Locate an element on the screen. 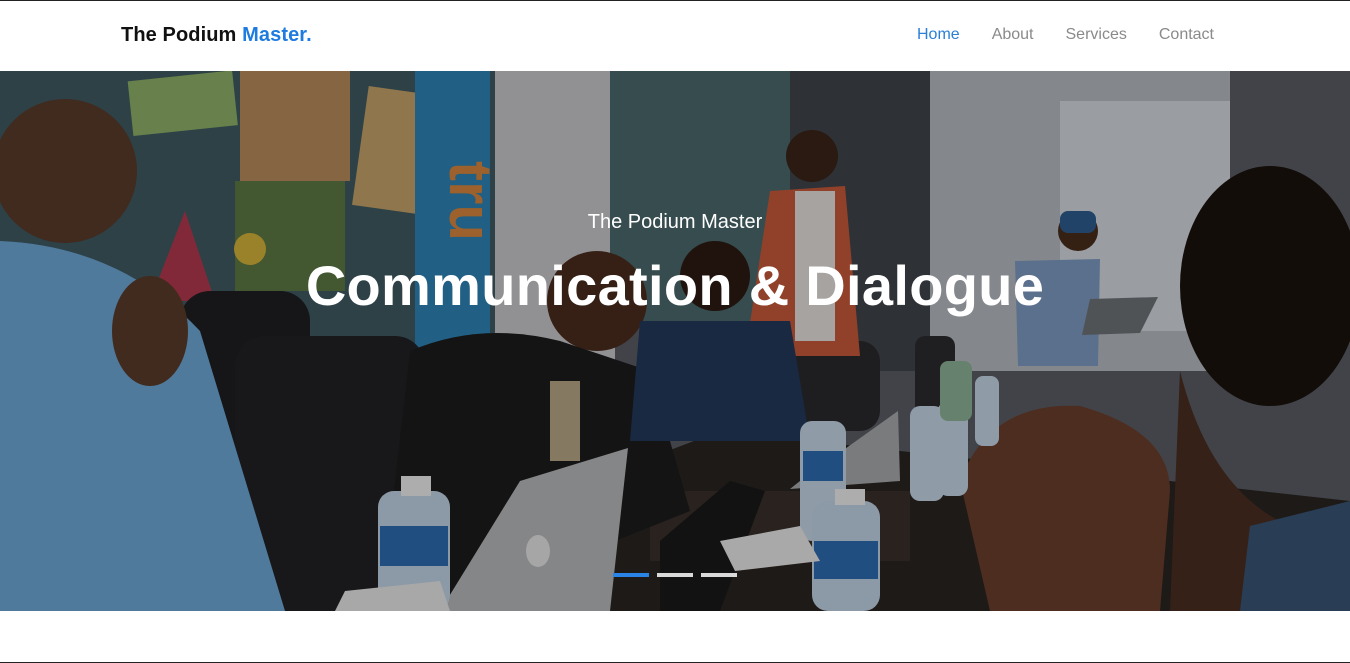 This screenshot has width=1350, height=663. hero-subtitle: The Podium Master is located at coordinates (675, 222).